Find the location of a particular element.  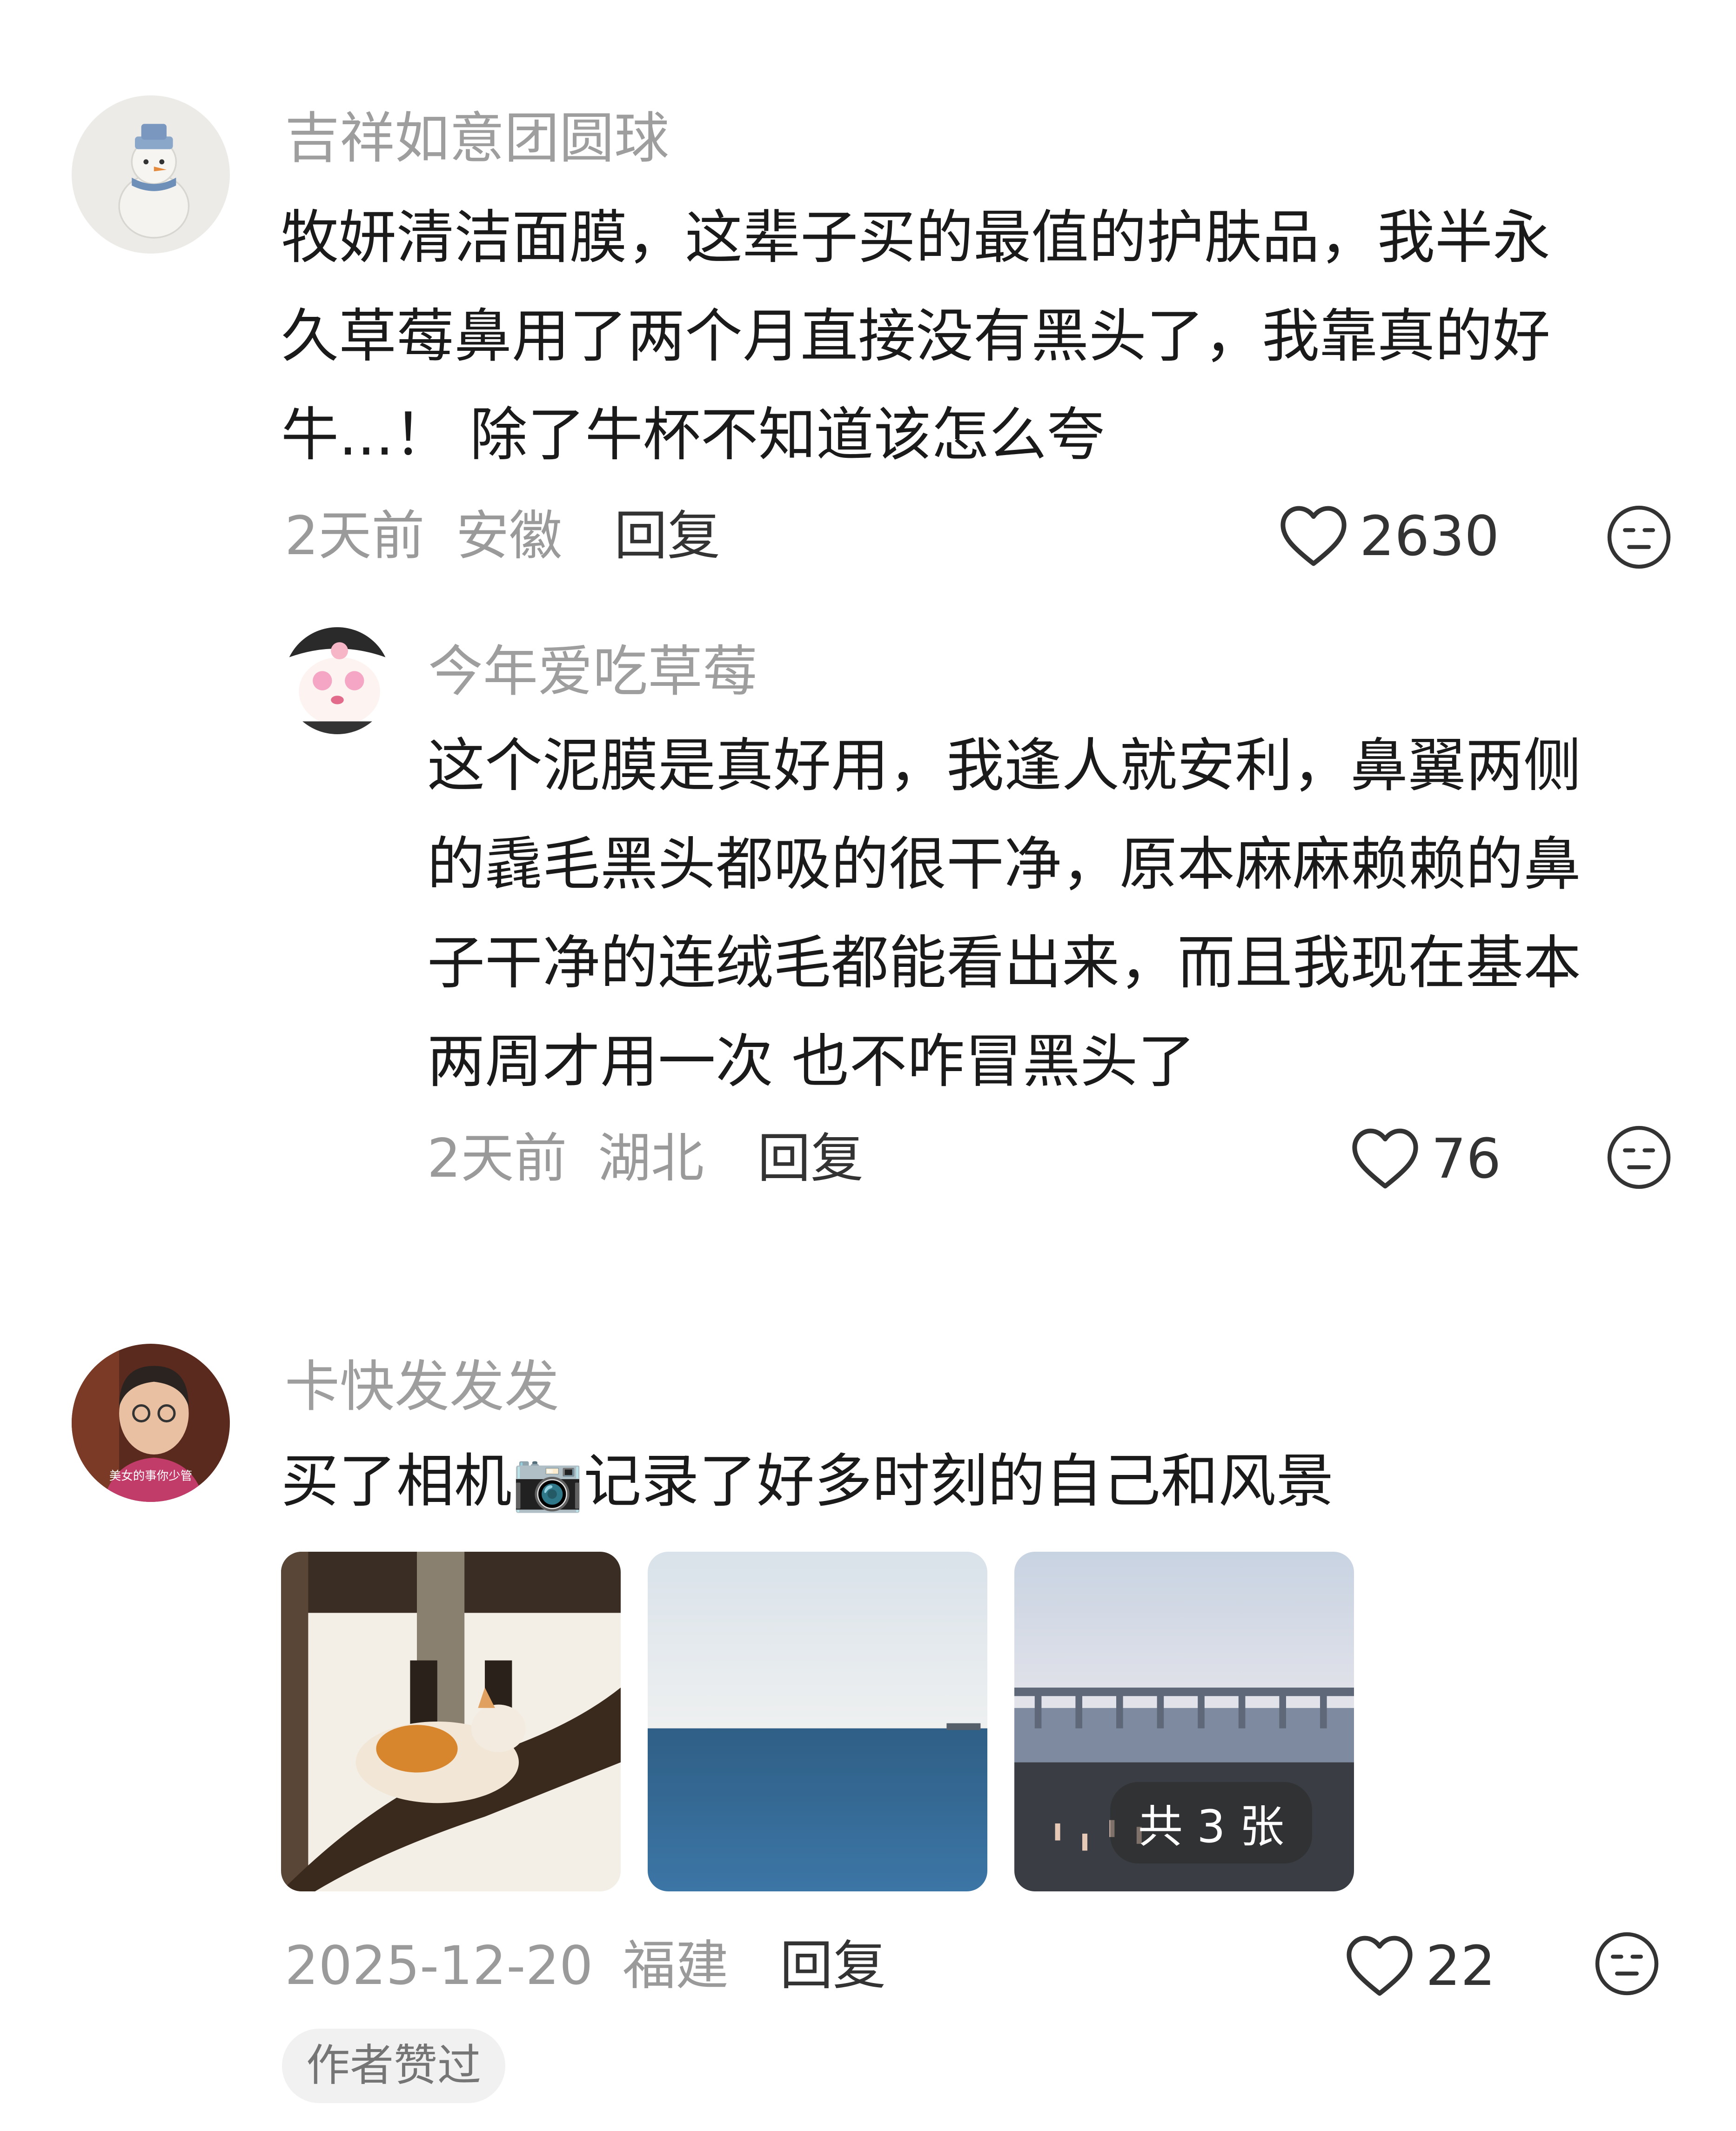

comment-time: 2025-12-20 is located at coordinates (439, 1966).